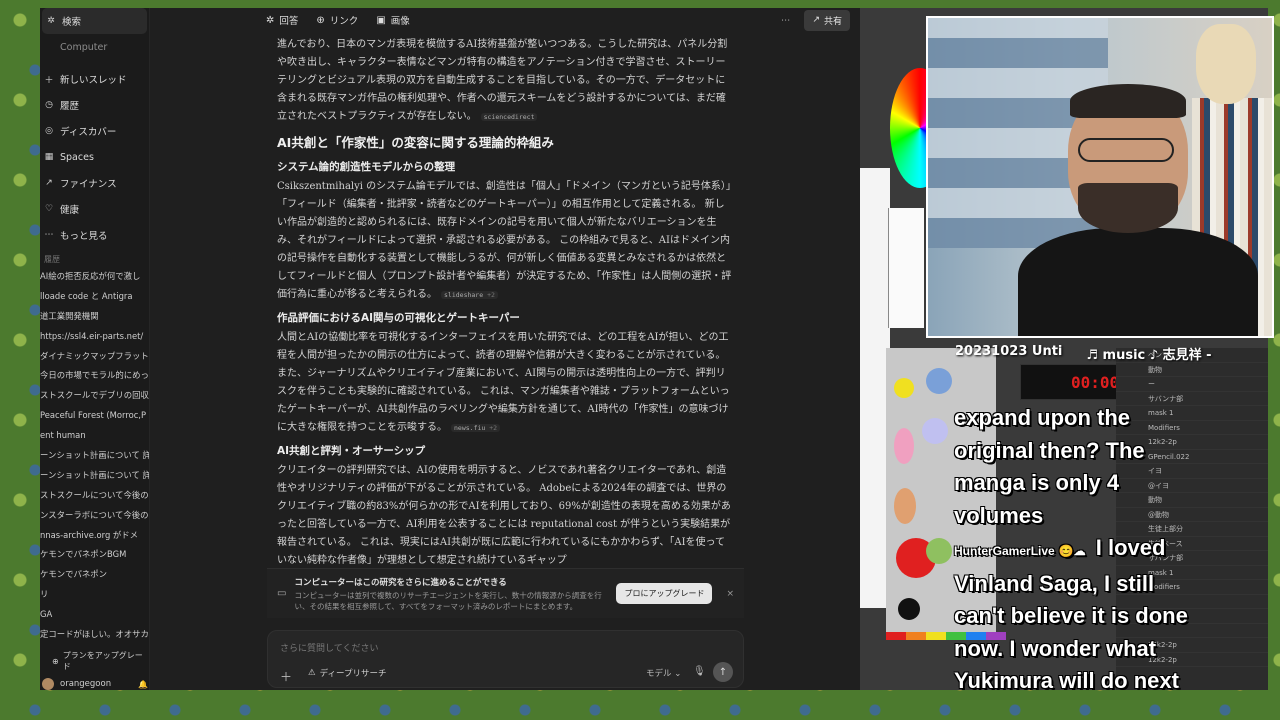  Describe the element at coordinates (1042, 417) in the screenshot. I see `chat-message-line: expand upon the` at that location.